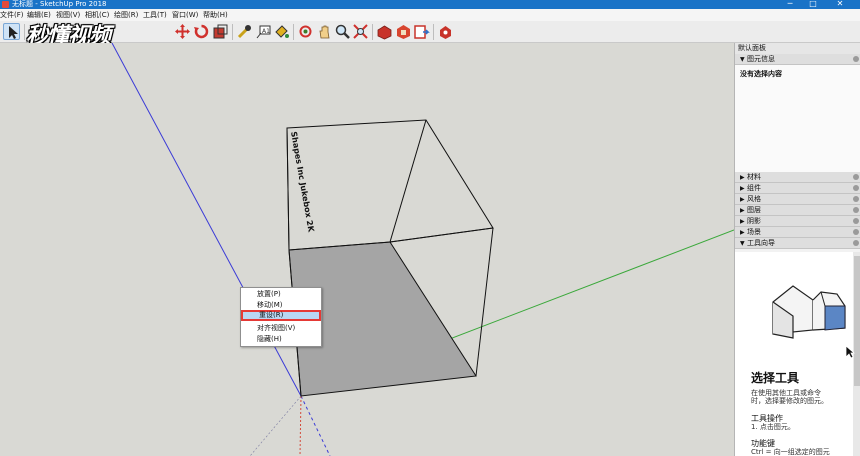  I want to click on ctx-item-align-view: 对齐视图(V), so click(281, 328).